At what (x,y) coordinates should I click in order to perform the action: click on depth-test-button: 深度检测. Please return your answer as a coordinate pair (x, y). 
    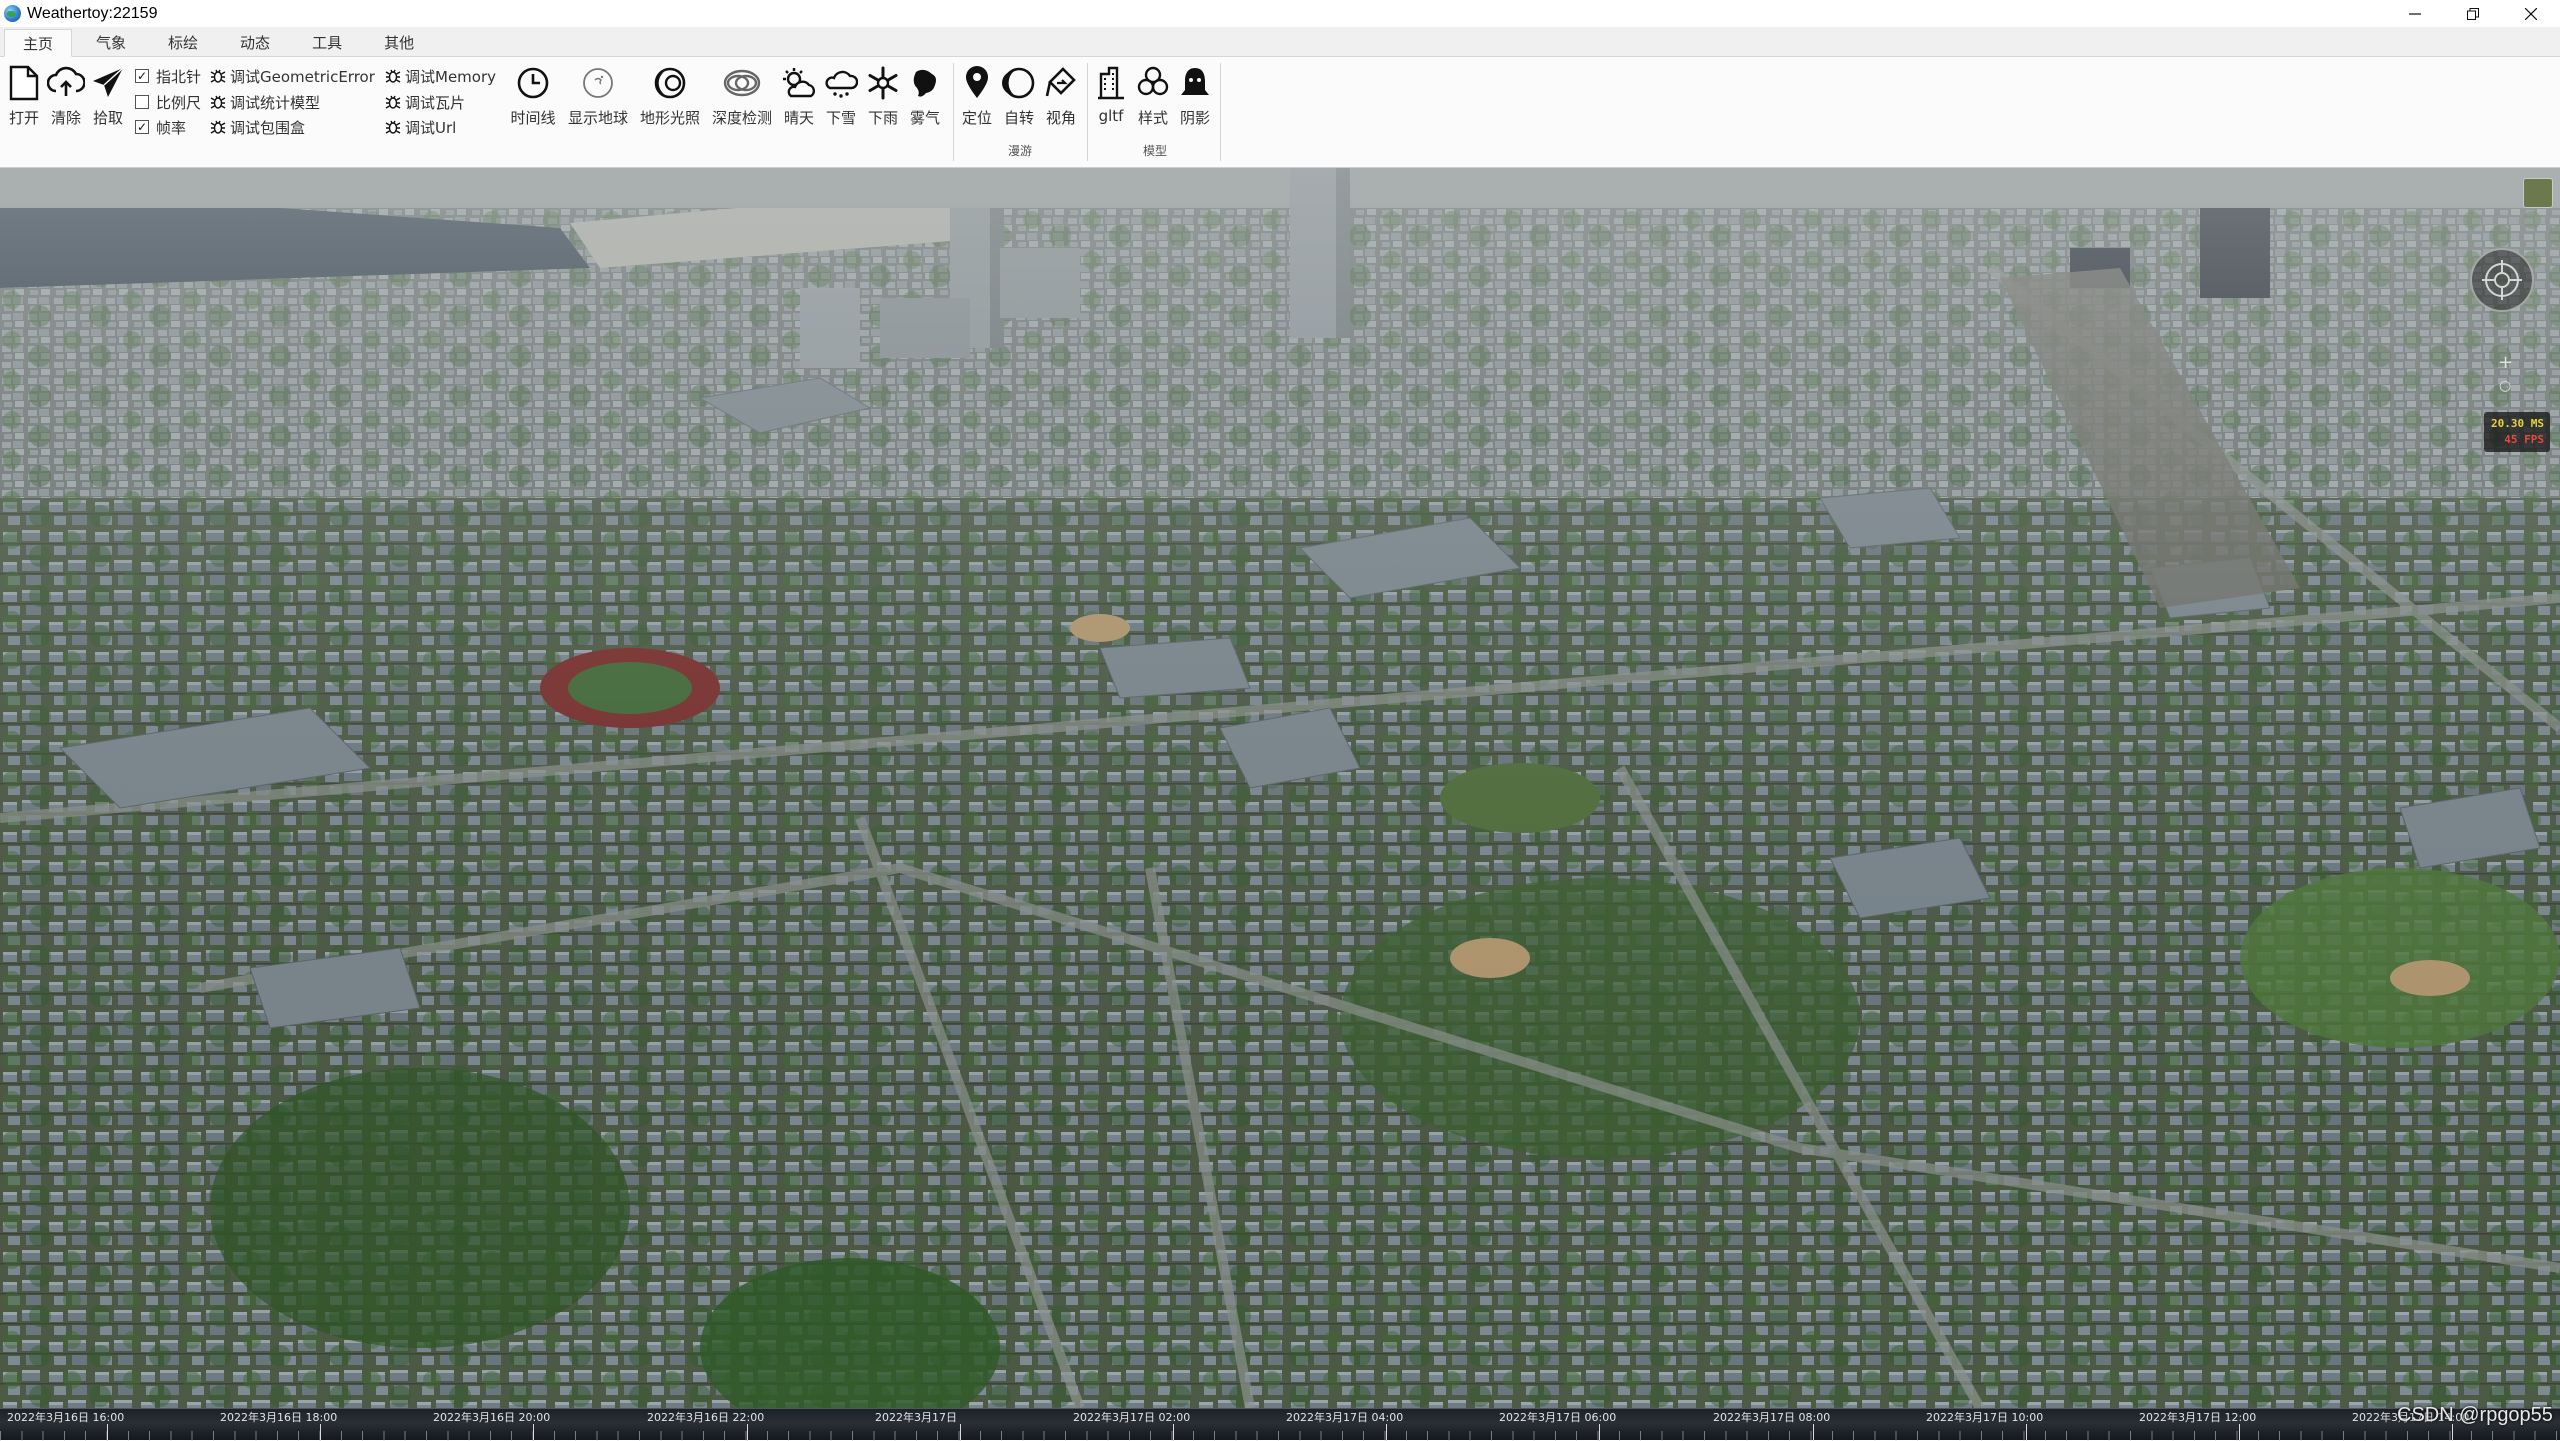
    Looking at the image, I should click on (742, 97).